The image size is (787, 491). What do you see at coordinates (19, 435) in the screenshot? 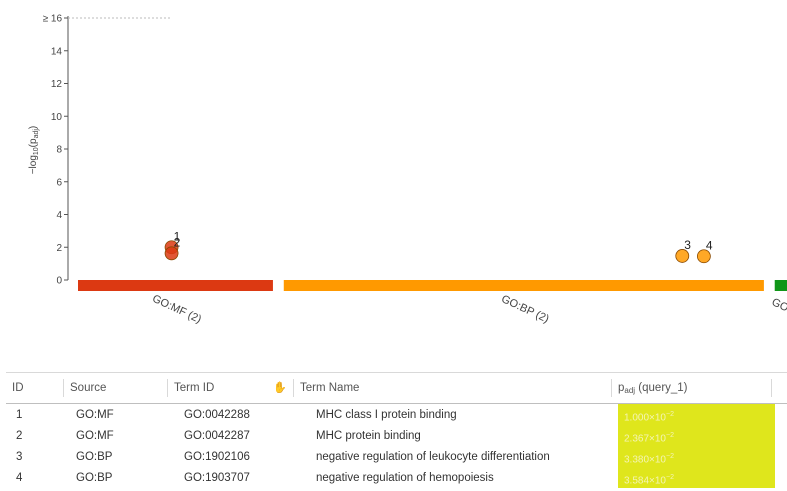
I see `cell-id: 2` at bounding box center [19, 435].